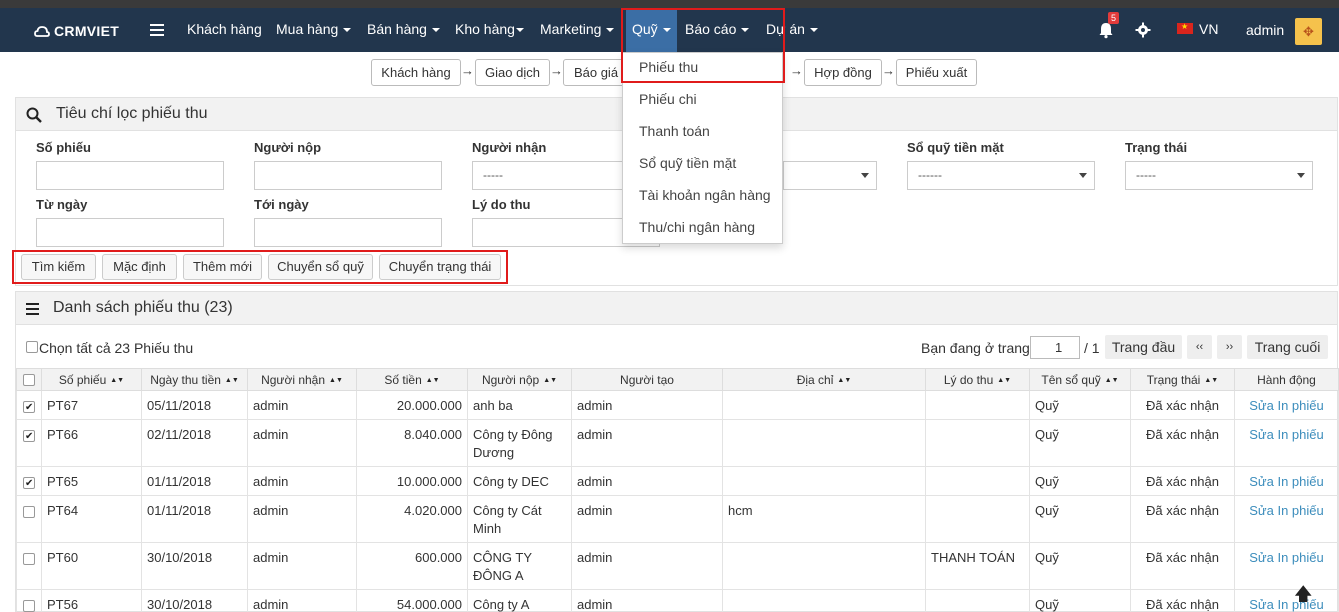 Image resolution: width=1339 pixels, height=612 pixels. What do you see at coordinates (936, 72) in the screenshot?
I see `flow-step-phieu-xuat: Phiếu xuất` at bounding box center [936, 72].